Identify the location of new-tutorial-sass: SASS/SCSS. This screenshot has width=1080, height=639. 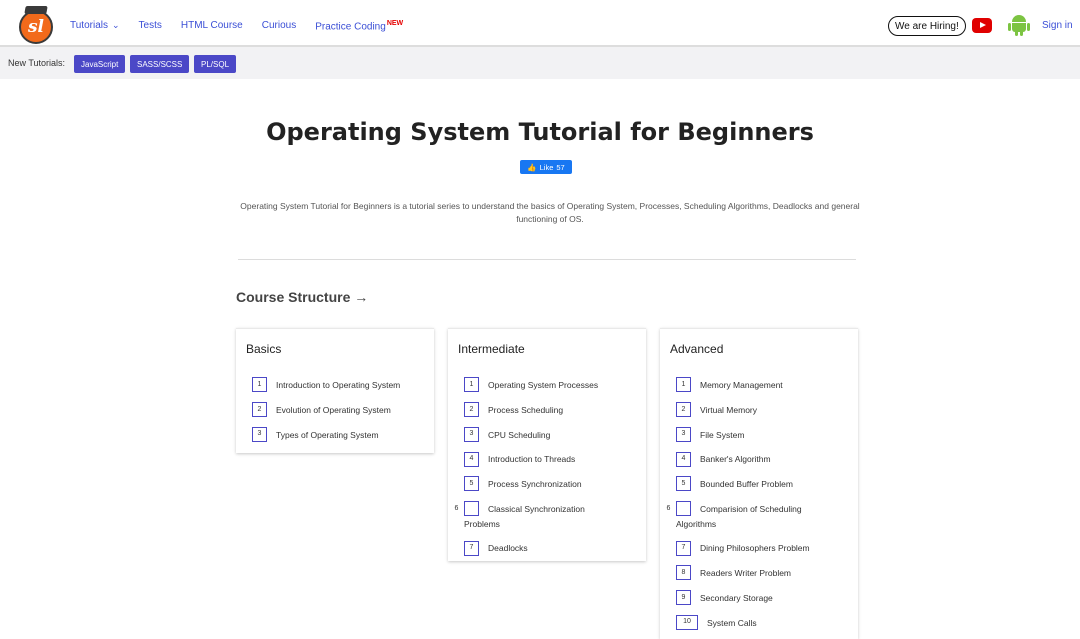
(160, 64).